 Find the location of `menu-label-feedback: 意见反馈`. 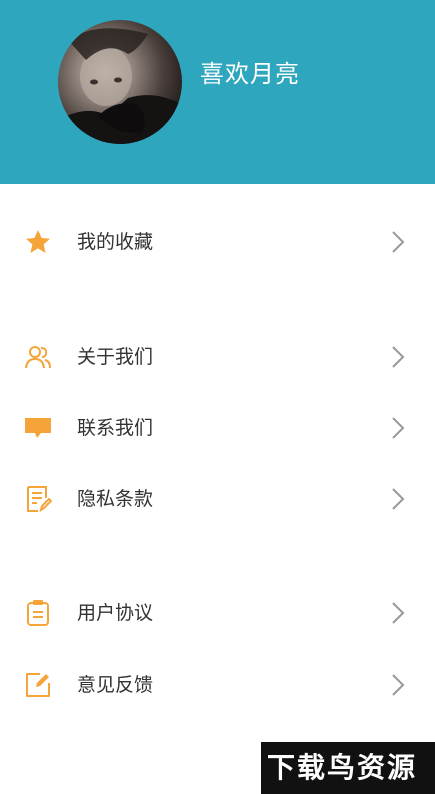

menu-label-feedback: 意见反馈 is located at coordinates (115, 685).